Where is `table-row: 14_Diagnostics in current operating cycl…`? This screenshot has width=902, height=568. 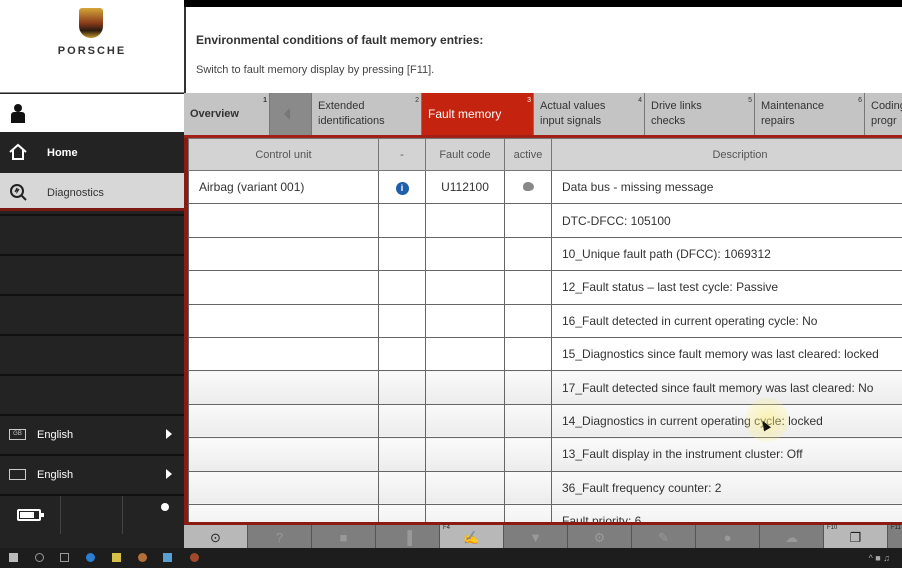 table-row: 14_Diagnostics in current operating cycl… is located at coordinates (545, 421).